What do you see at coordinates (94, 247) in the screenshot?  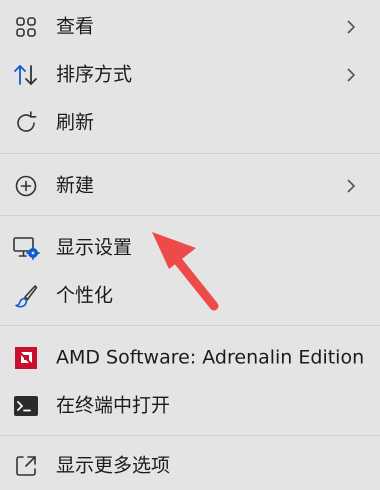 I see `menu-item-label: 显示设置` at bounding box center [94, 247].